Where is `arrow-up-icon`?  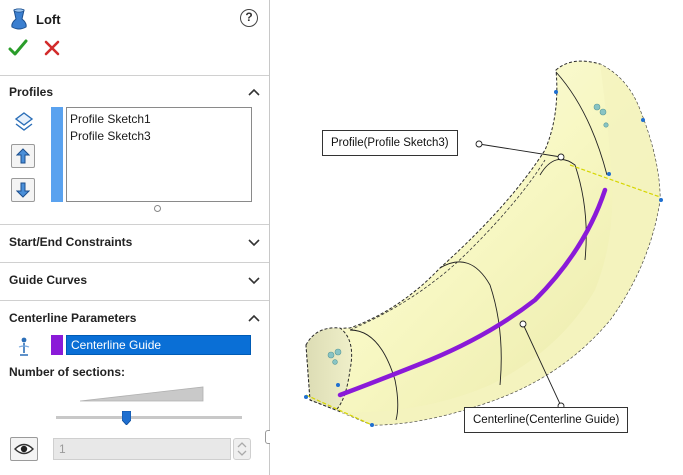 arrow-up-icon is located at coordinates (23, 156).